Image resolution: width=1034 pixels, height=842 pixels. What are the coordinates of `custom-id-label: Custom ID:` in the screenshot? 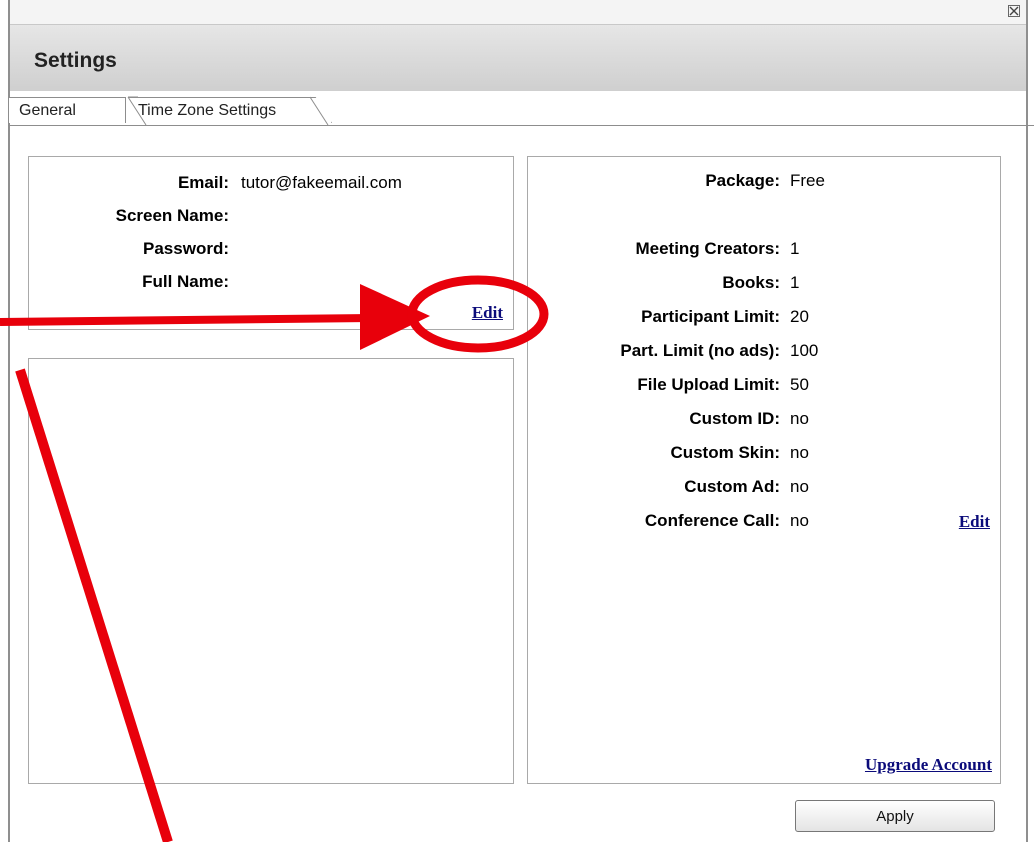 It's located at (734, 418).